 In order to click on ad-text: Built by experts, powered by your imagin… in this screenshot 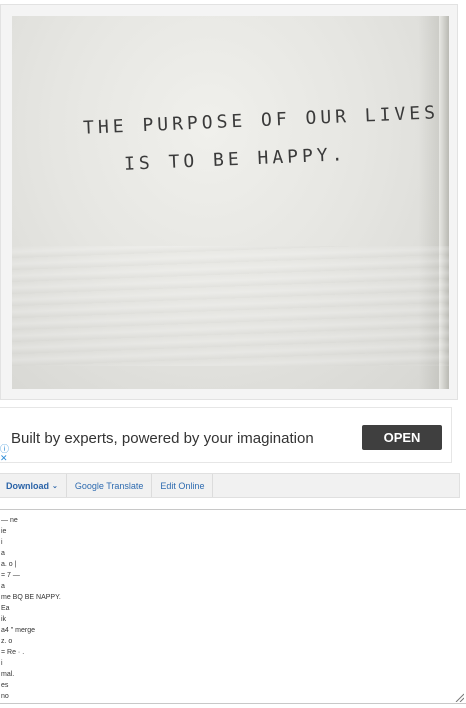, I will do `click(162, 438)`.